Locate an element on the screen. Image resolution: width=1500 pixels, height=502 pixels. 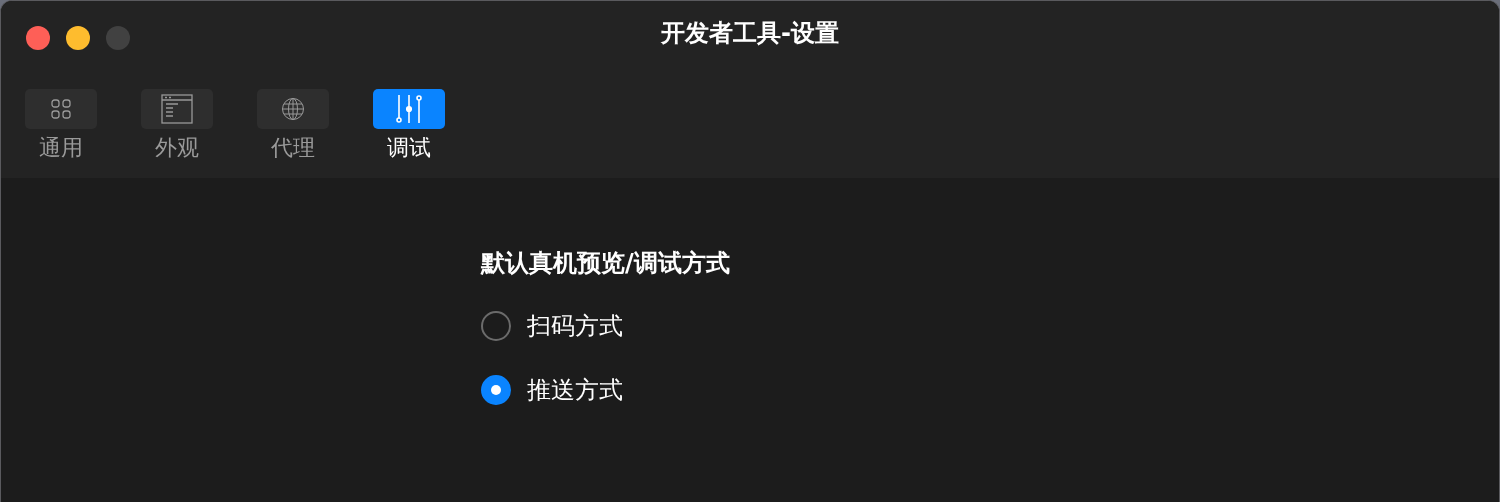
minimize-button is located at coordinates (78, 38).